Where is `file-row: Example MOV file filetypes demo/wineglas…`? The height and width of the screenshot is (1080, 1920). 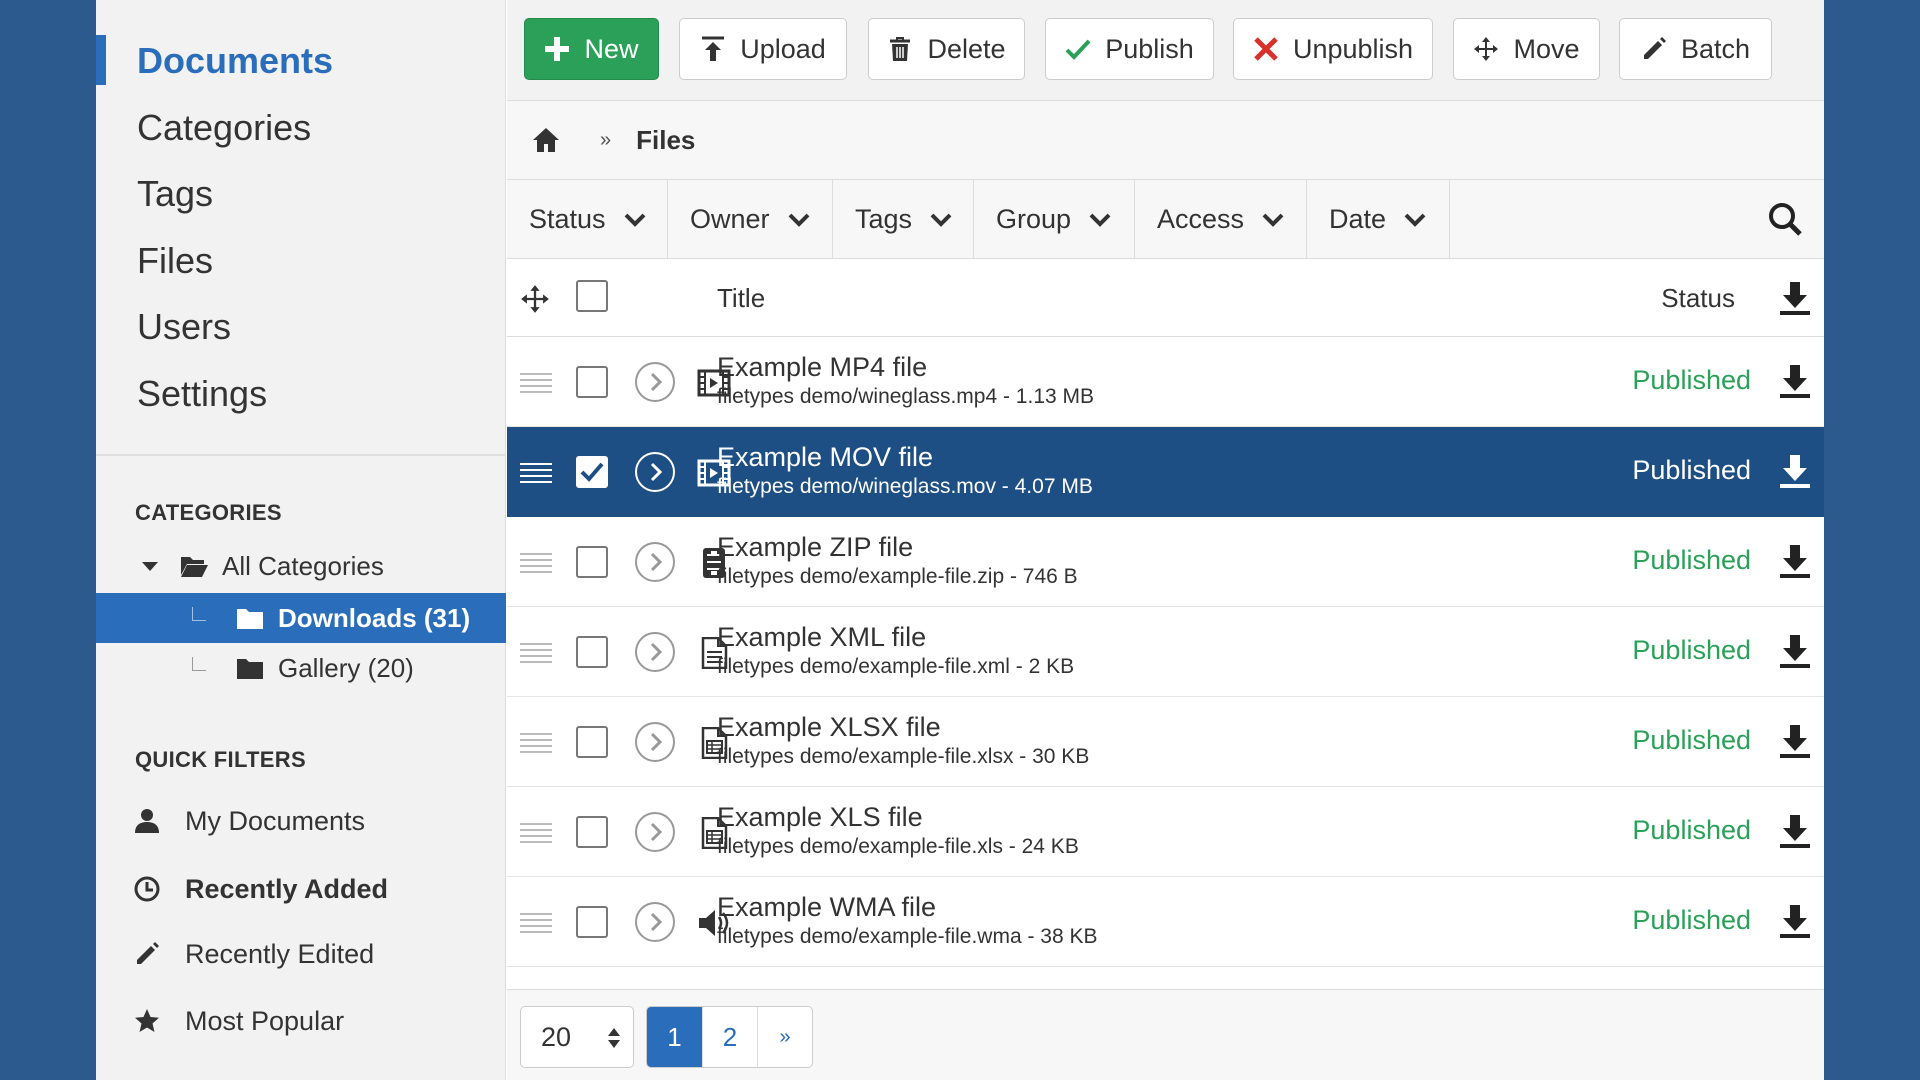
file-row: Example MOV file filetypes demo/wineglas… is located at coordinates (1165, 472).